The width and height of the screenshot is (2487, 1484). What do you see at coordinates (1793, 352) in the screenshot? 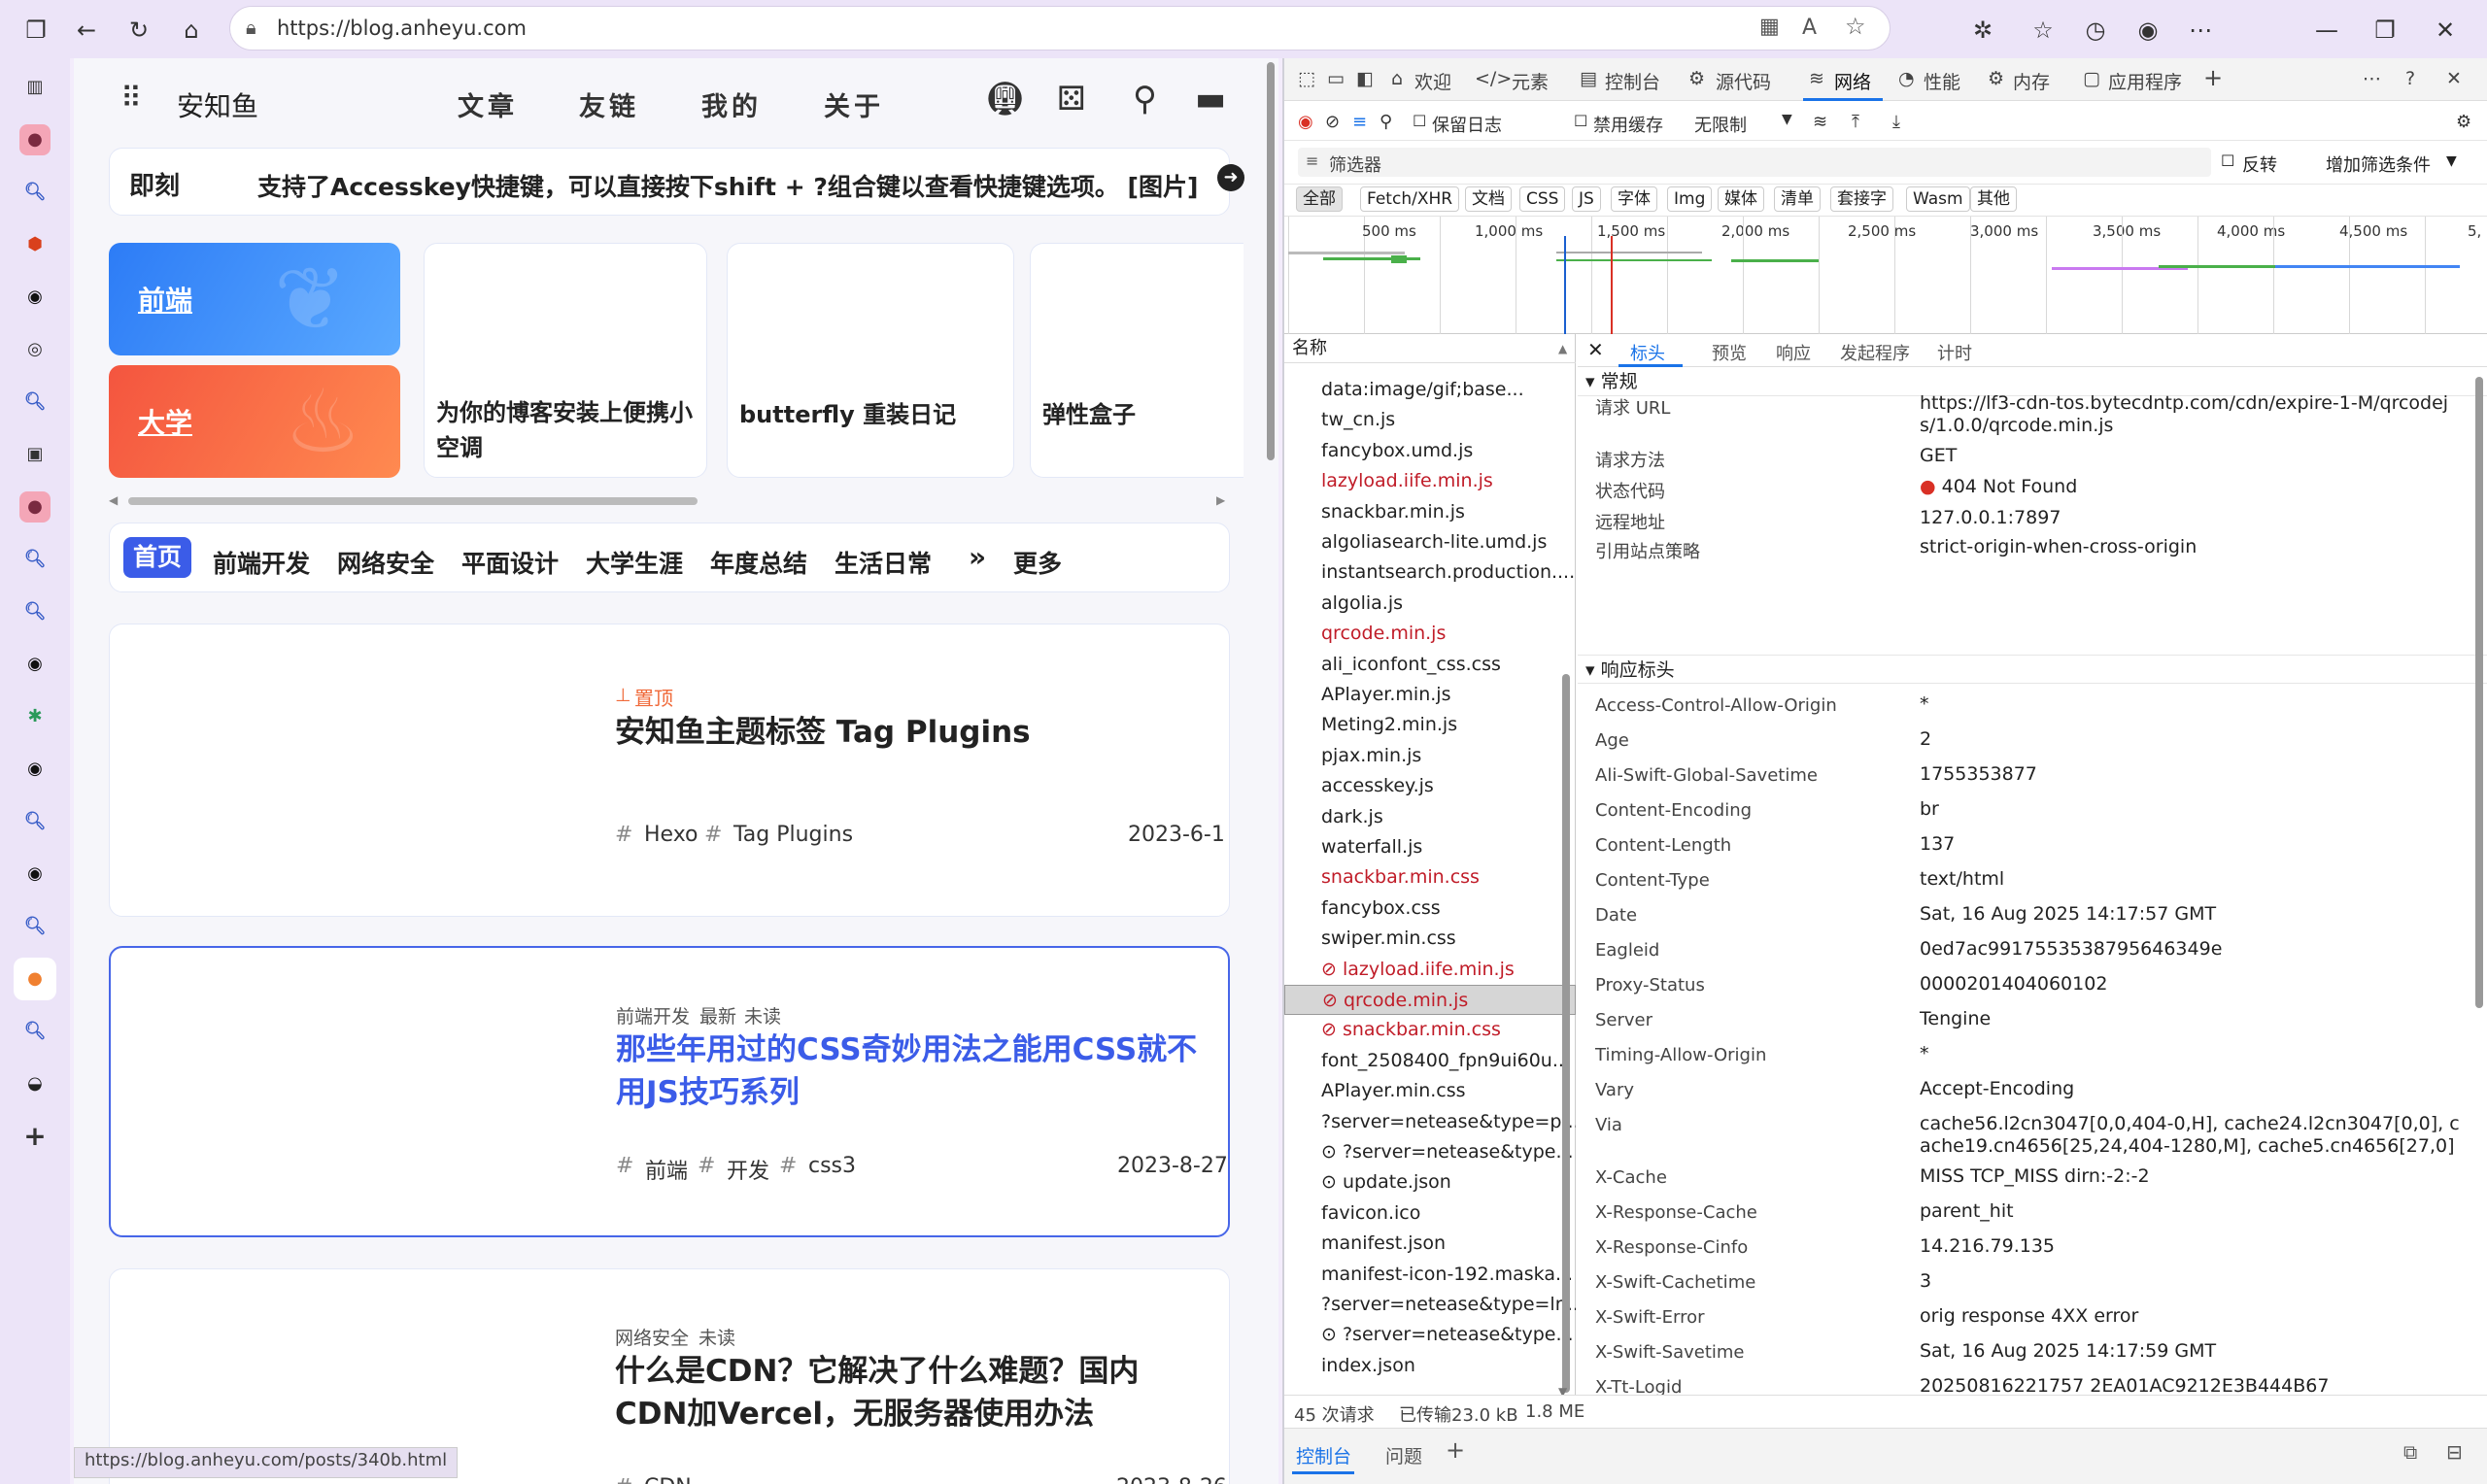
I see `detail-tab-response: 响应` at bounding box center [1793, 352].